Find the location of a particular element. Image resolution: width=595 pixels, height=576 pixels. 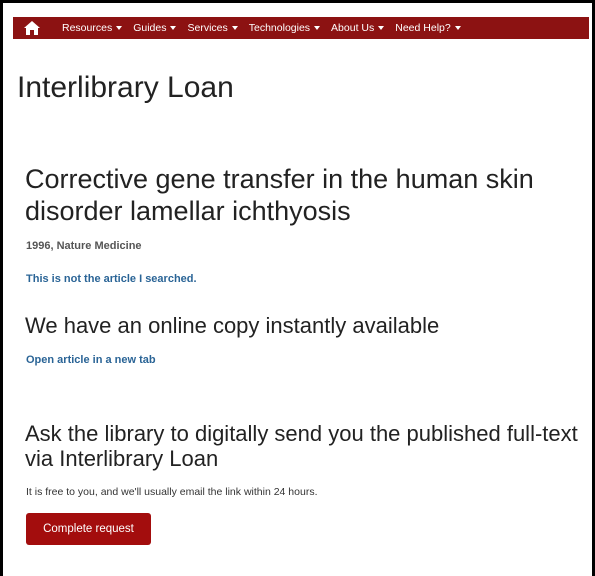

article-meta: 1996, Nature Medicine is located at coordinates (84, 246).